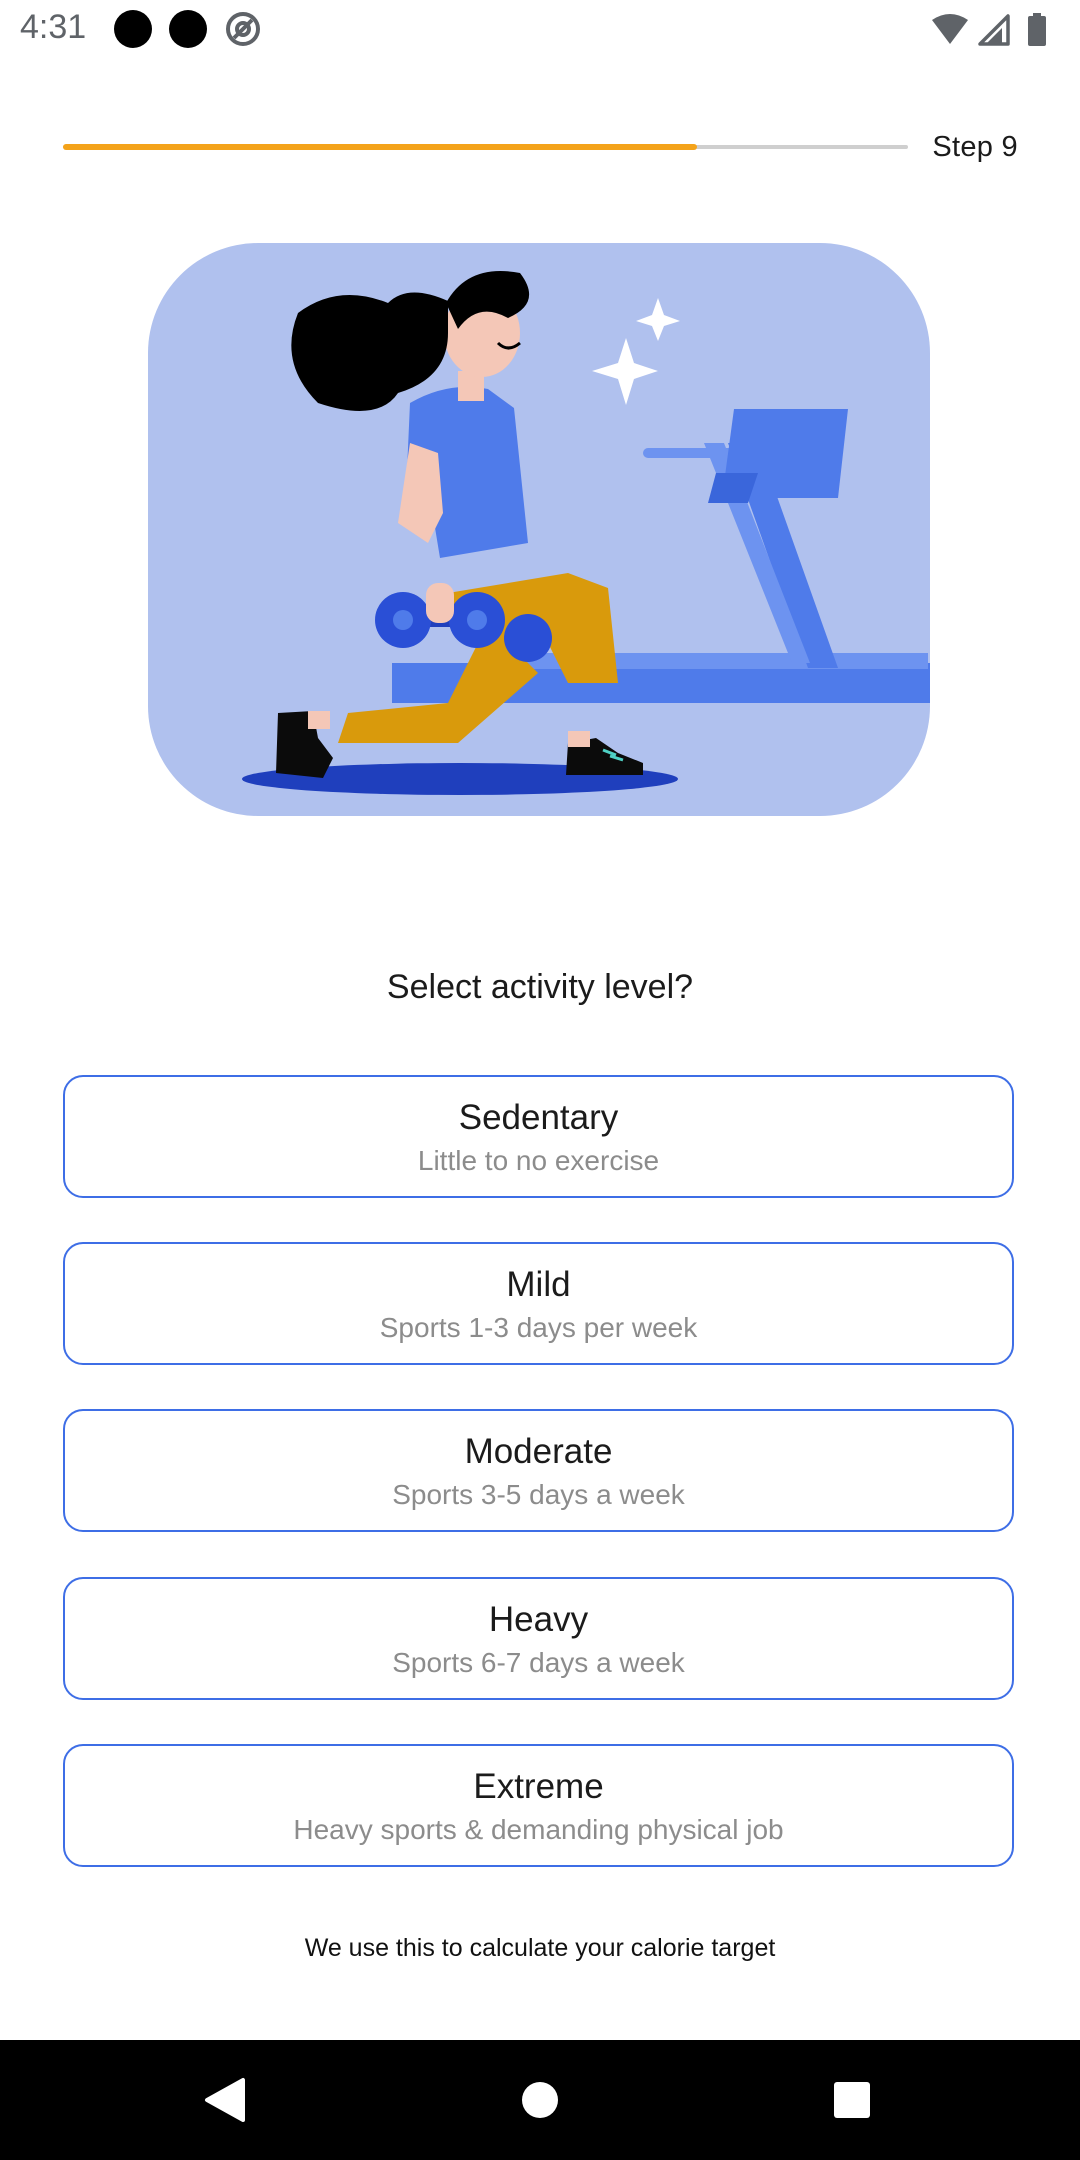 Image resolution: width=1080 pixels, height=2160 pixels. Describe the element at coordinates (538, 1494) in the screenshot. I see `option-subtitle: Sports 3-5 days a week` at that location.